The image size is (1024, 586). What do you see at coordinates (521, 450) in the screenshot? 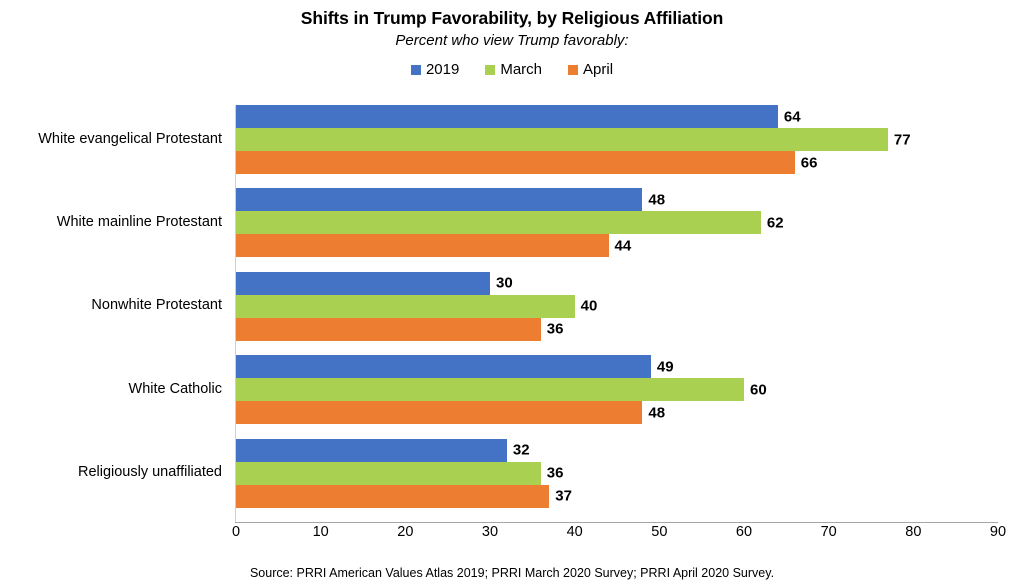
I see `bar-value-label: 32` at bounding box center [521, 450].